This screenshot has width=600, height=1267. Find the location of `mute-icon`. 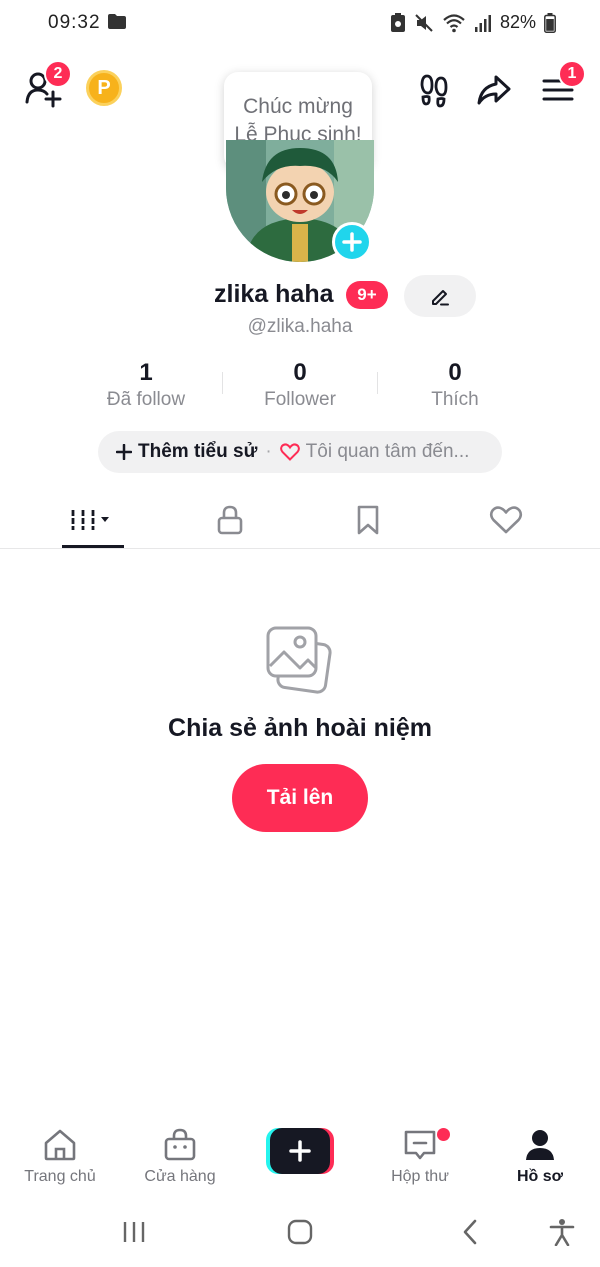

mute-icon is located at coordinates (424, 22).